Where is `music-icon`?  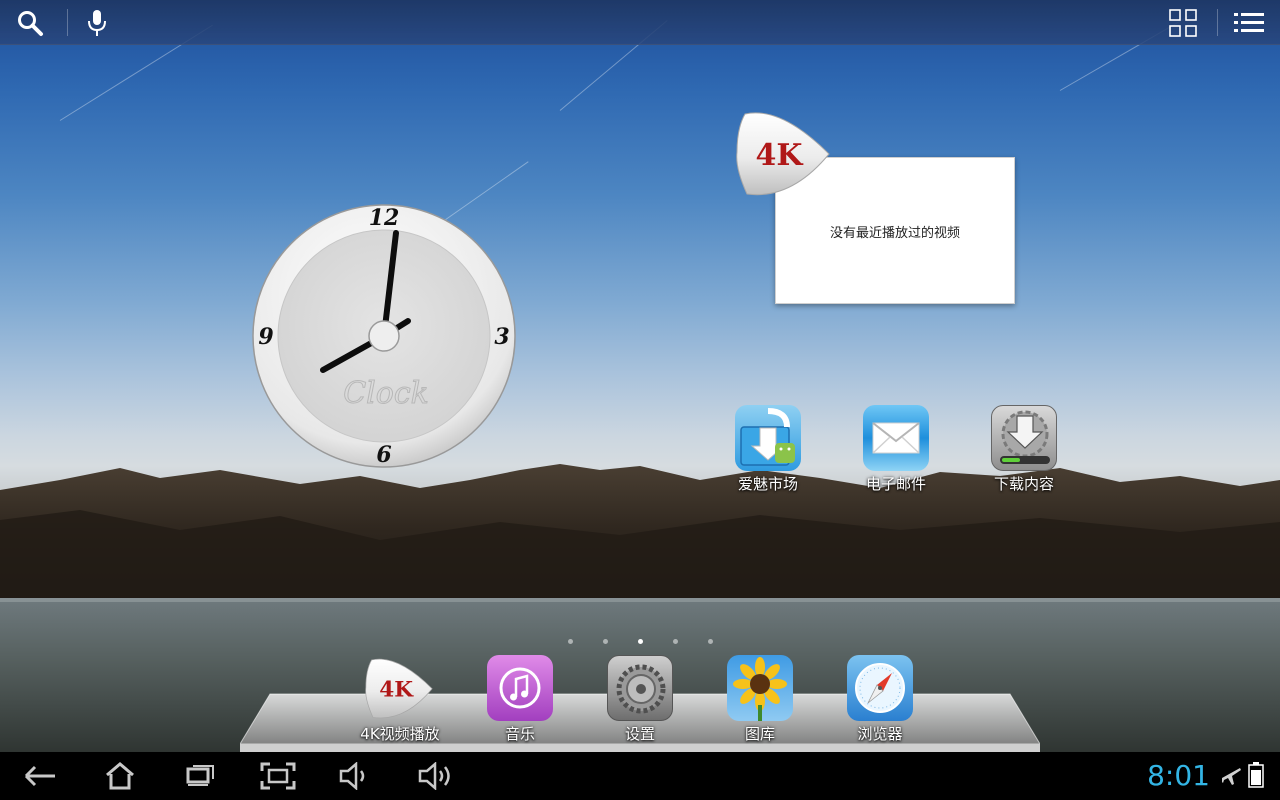 music-icon is located at coordinates (520, 688).